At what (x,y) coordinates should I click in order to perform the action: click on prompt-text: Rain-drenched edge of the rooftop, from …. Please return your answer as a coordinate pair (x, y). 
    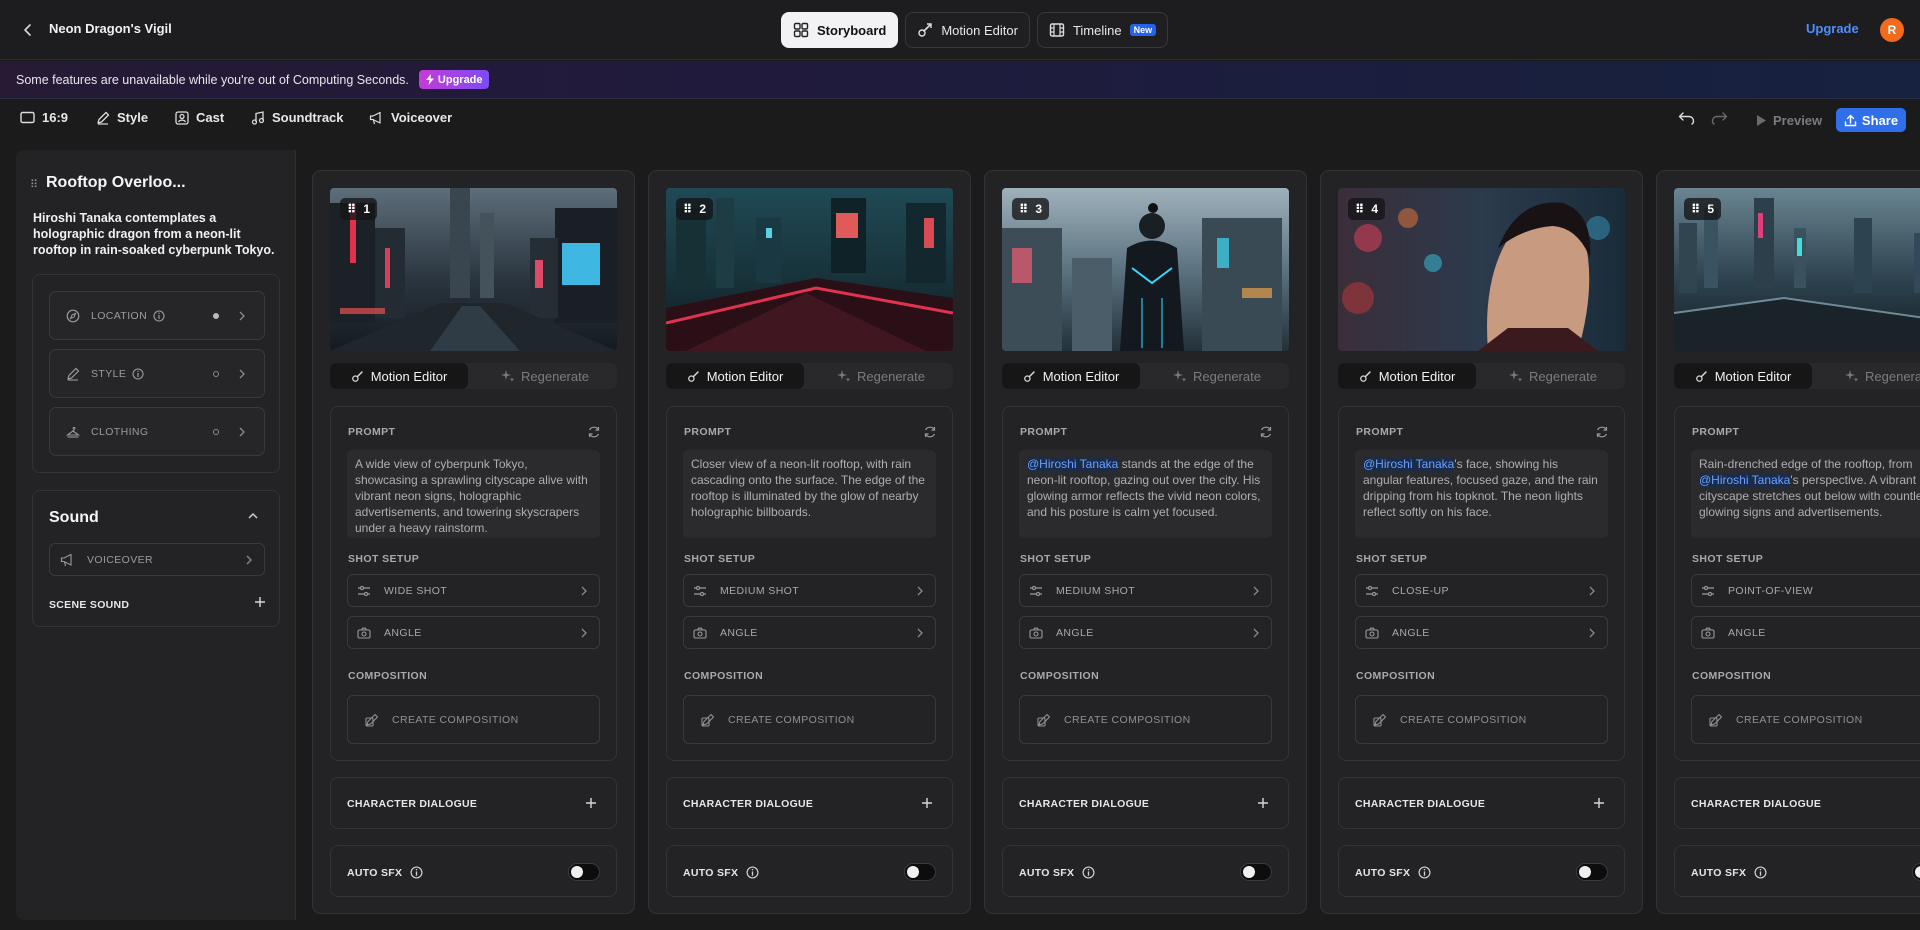
    Looking at the image, I should click on (1805, 494).